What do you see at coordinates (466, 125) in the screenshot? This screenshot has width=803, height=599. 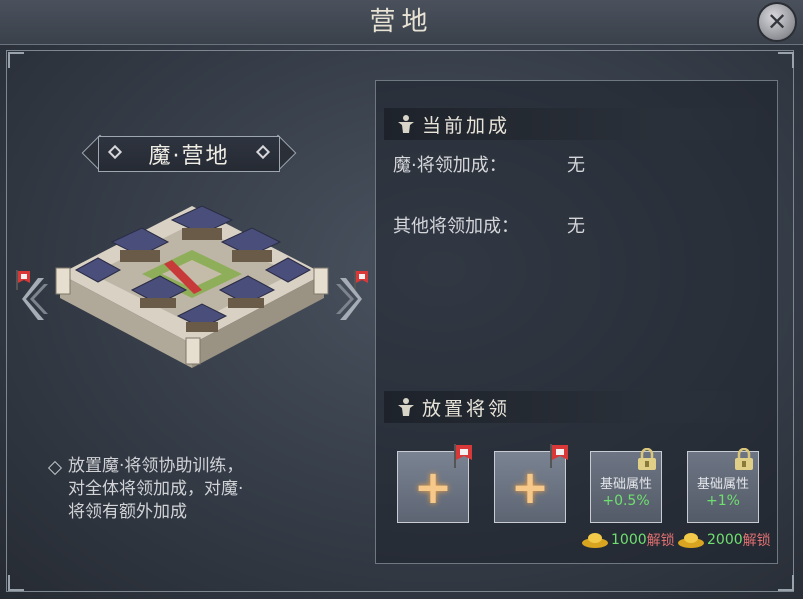 I see `section-title: 当前加成` at bounding box center [466, 125].